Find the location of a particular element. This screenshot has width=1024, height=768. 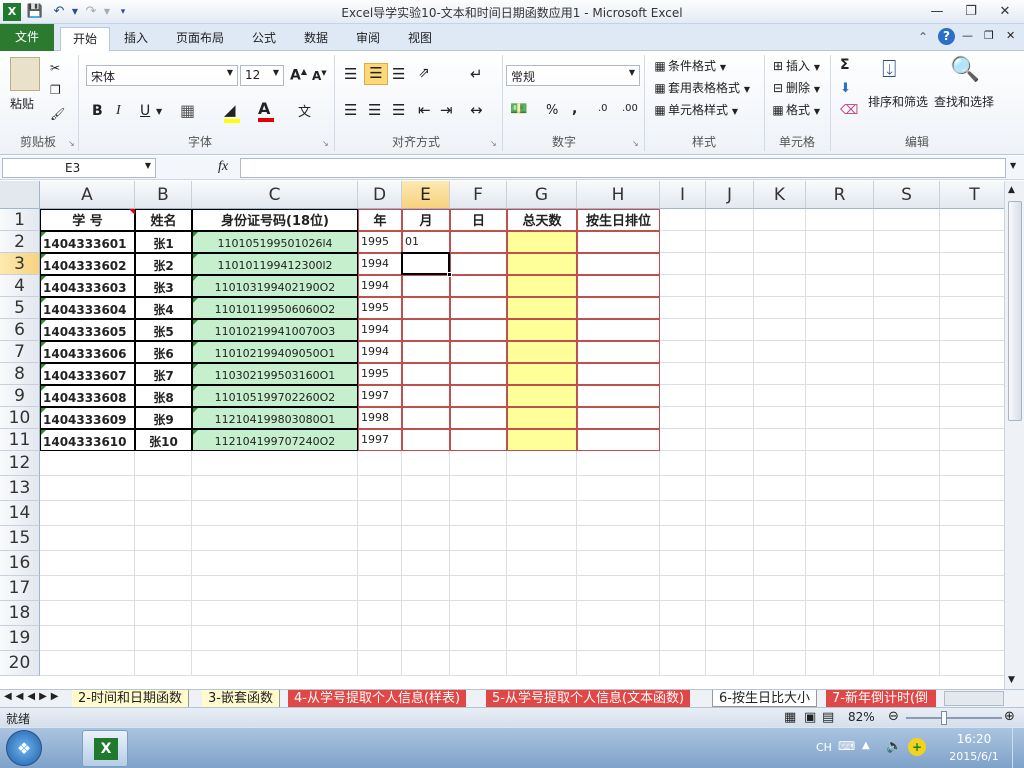

copy-icon: ❐ is located at coordinates (55, 90).